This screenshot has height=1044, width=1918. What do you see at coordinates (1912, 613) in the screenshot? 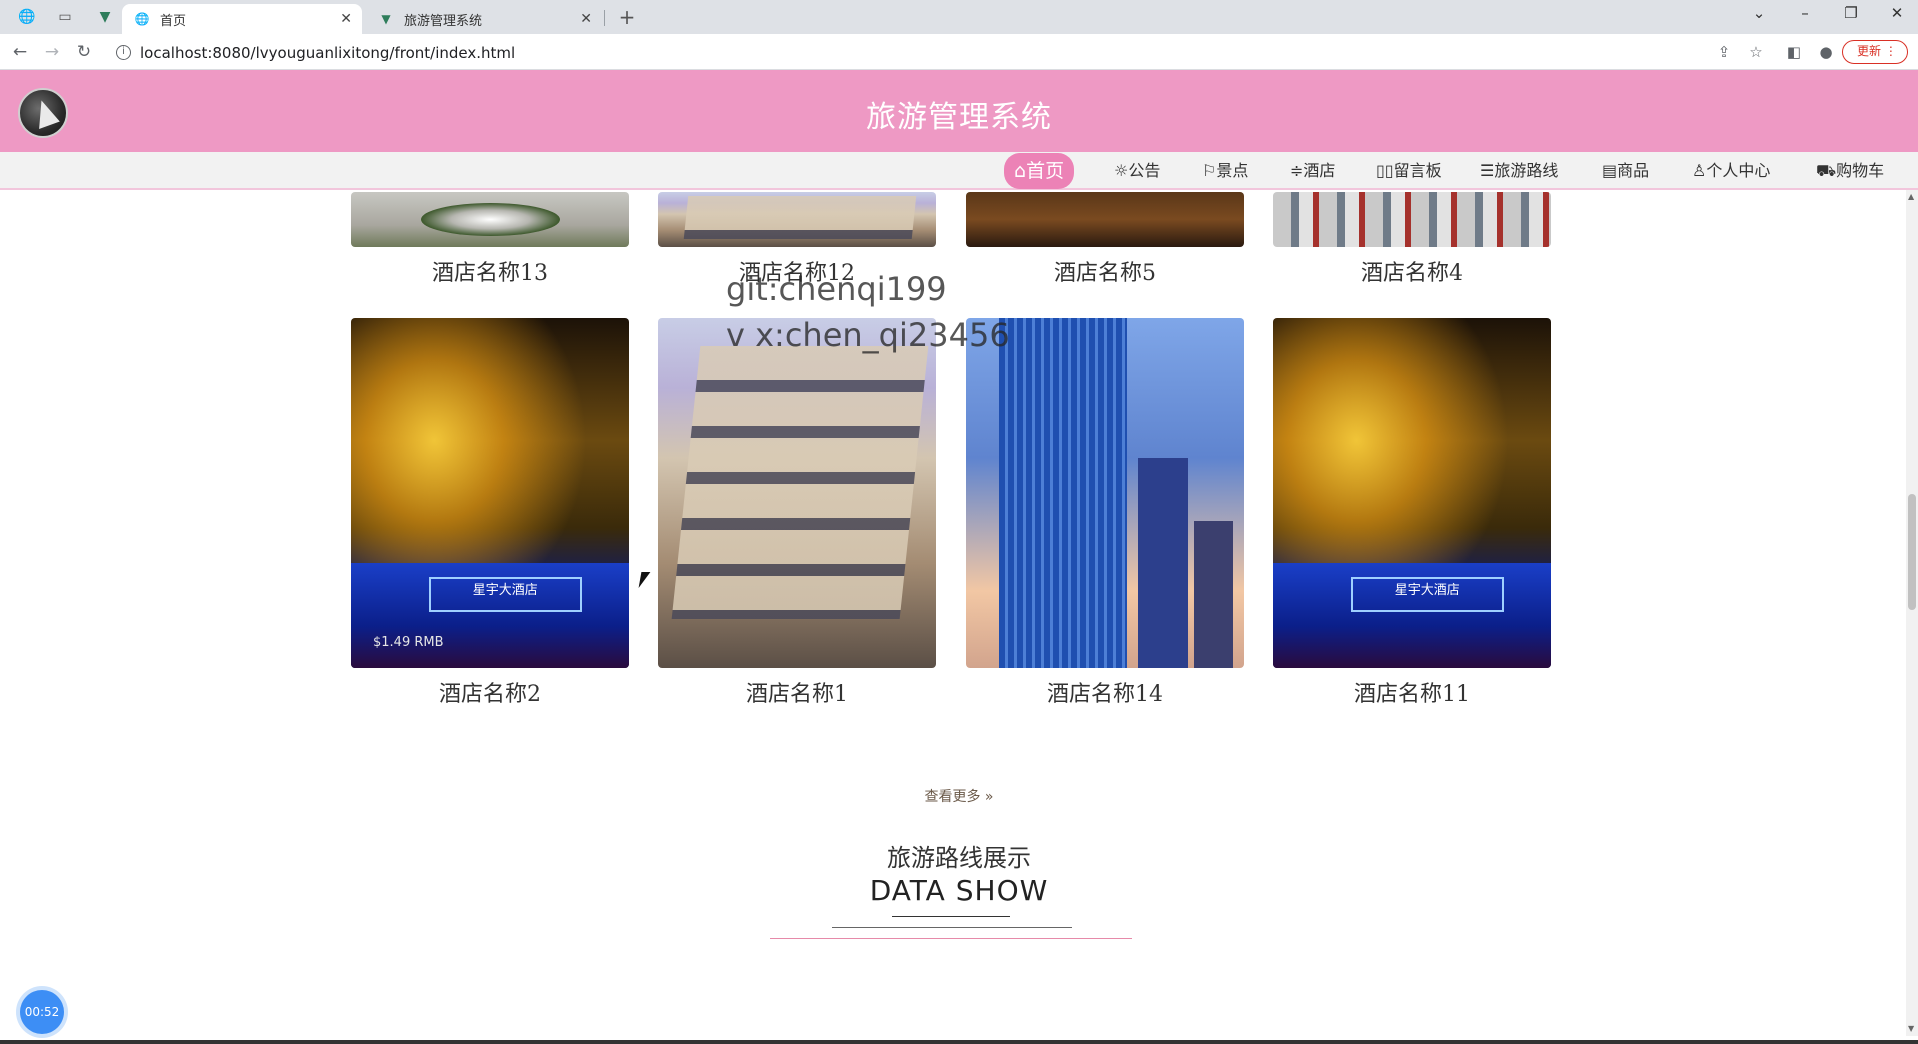
I see `page-scrollbar` at bounding box center [1912, 613].